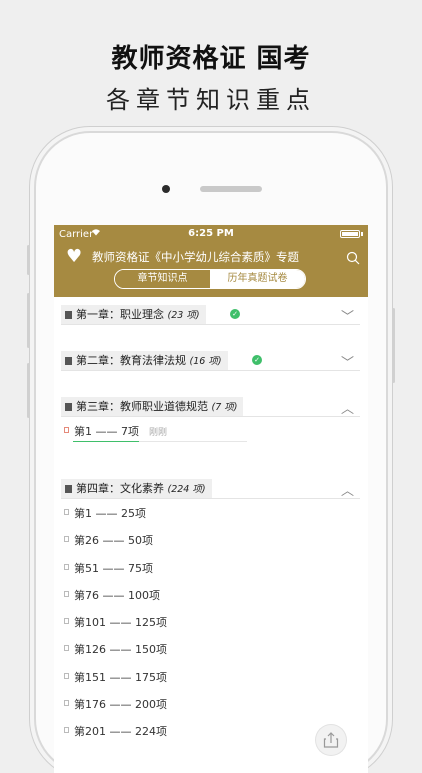  I want to click on list-item: 第176 —— 200项, so click(211, 703).